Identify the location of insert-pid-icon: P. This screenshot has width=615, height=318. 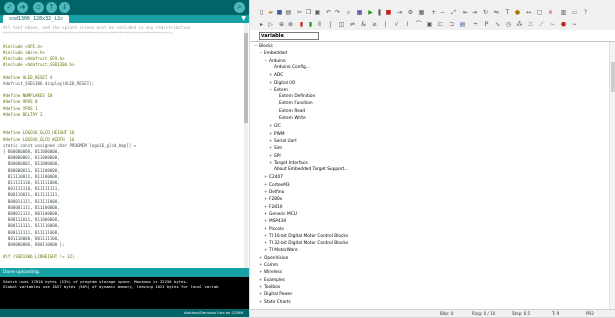
(486, 24).